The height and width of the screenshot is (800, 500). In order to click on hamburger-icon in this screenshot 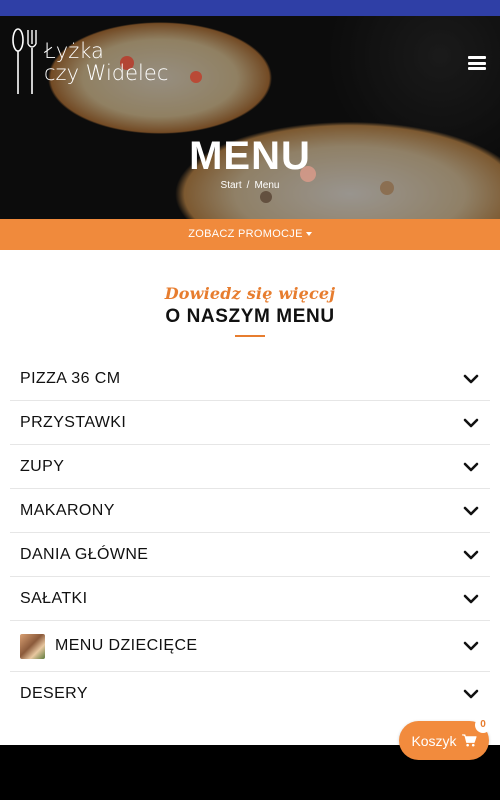, I will do `click(477, 63)`.